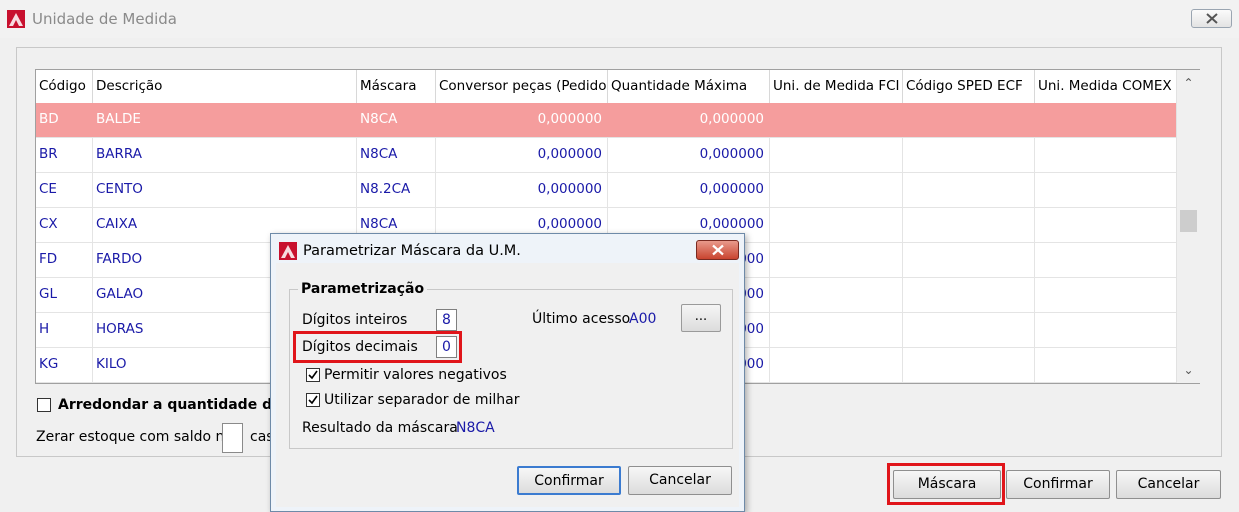 This screenshot has height=512, width=1239. Describe the element at coordinates (64, 190) in the screenshot. I see `cell-codigo: CE` at that location.